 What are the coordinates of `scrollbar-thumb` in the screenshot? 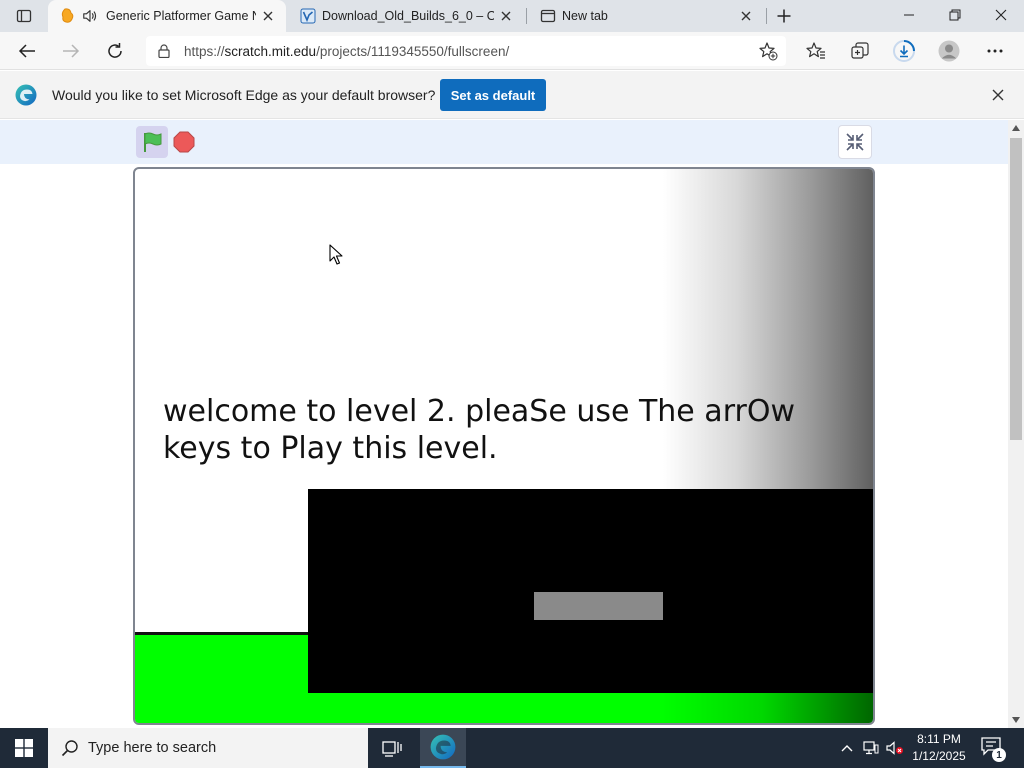 It's located at (1016, 289).